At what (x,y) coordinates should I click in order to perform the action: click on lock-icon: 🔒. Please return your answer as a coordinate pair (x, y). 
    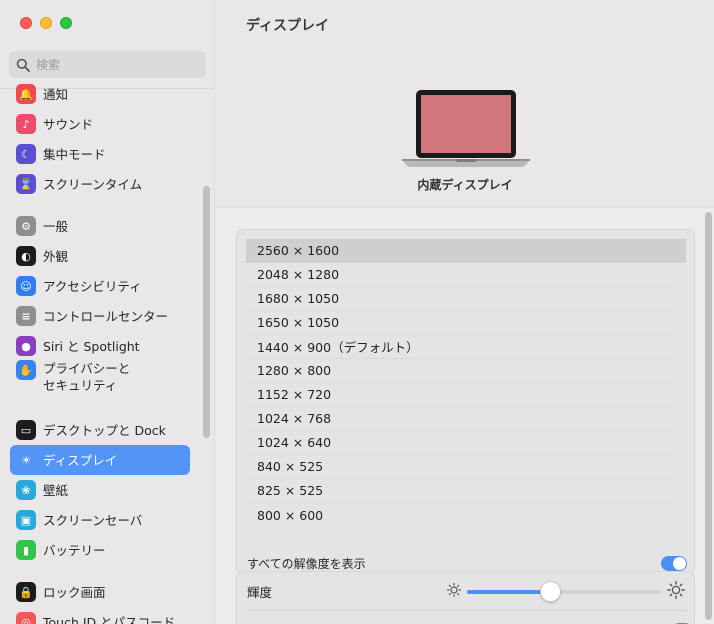
    Looking at the image, I should click on (26, 592).